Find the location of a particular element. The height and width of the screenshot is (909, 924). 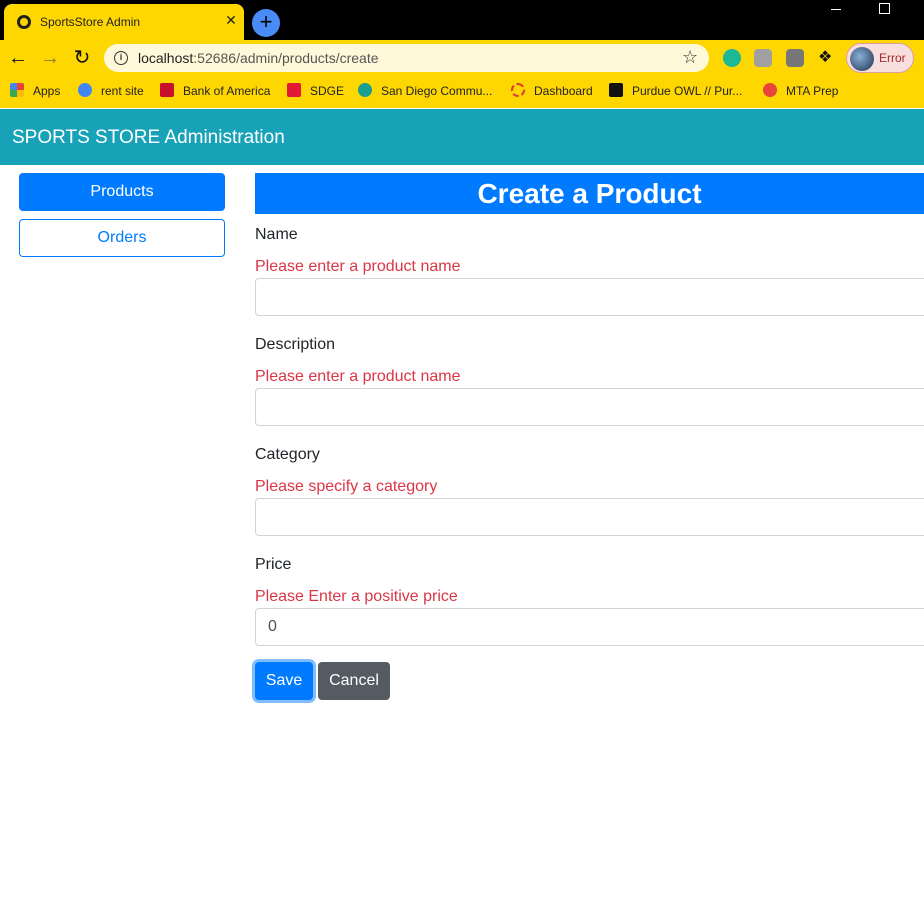

bookmark-dashboard: Dashboard is located at coordinates (552, 90).